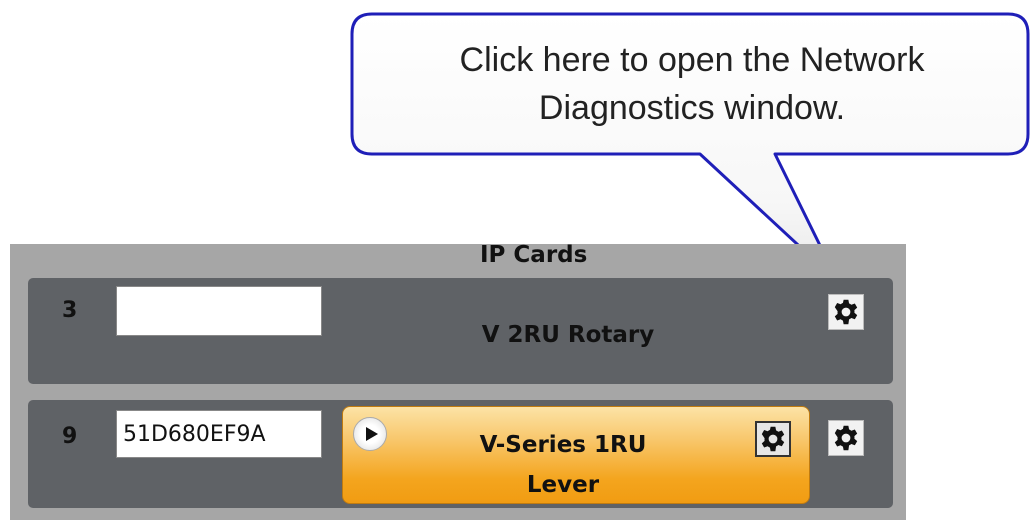 The image size is (1032, 520). Describe the element at coordinates (568, 335) in the screenshot. I see `card-name-label: V 2RU Rotary` at that location.